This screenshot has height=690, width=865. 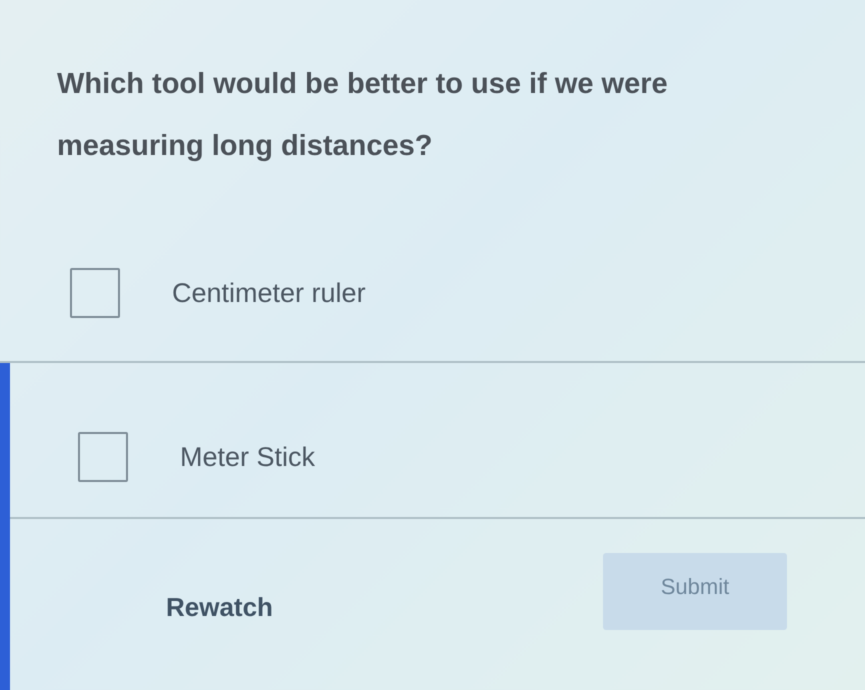 What do you see at coordinates (219, 607) in the screenshot?
I see `rewatch-button: Rewatch` at bounding box center [219, 607].